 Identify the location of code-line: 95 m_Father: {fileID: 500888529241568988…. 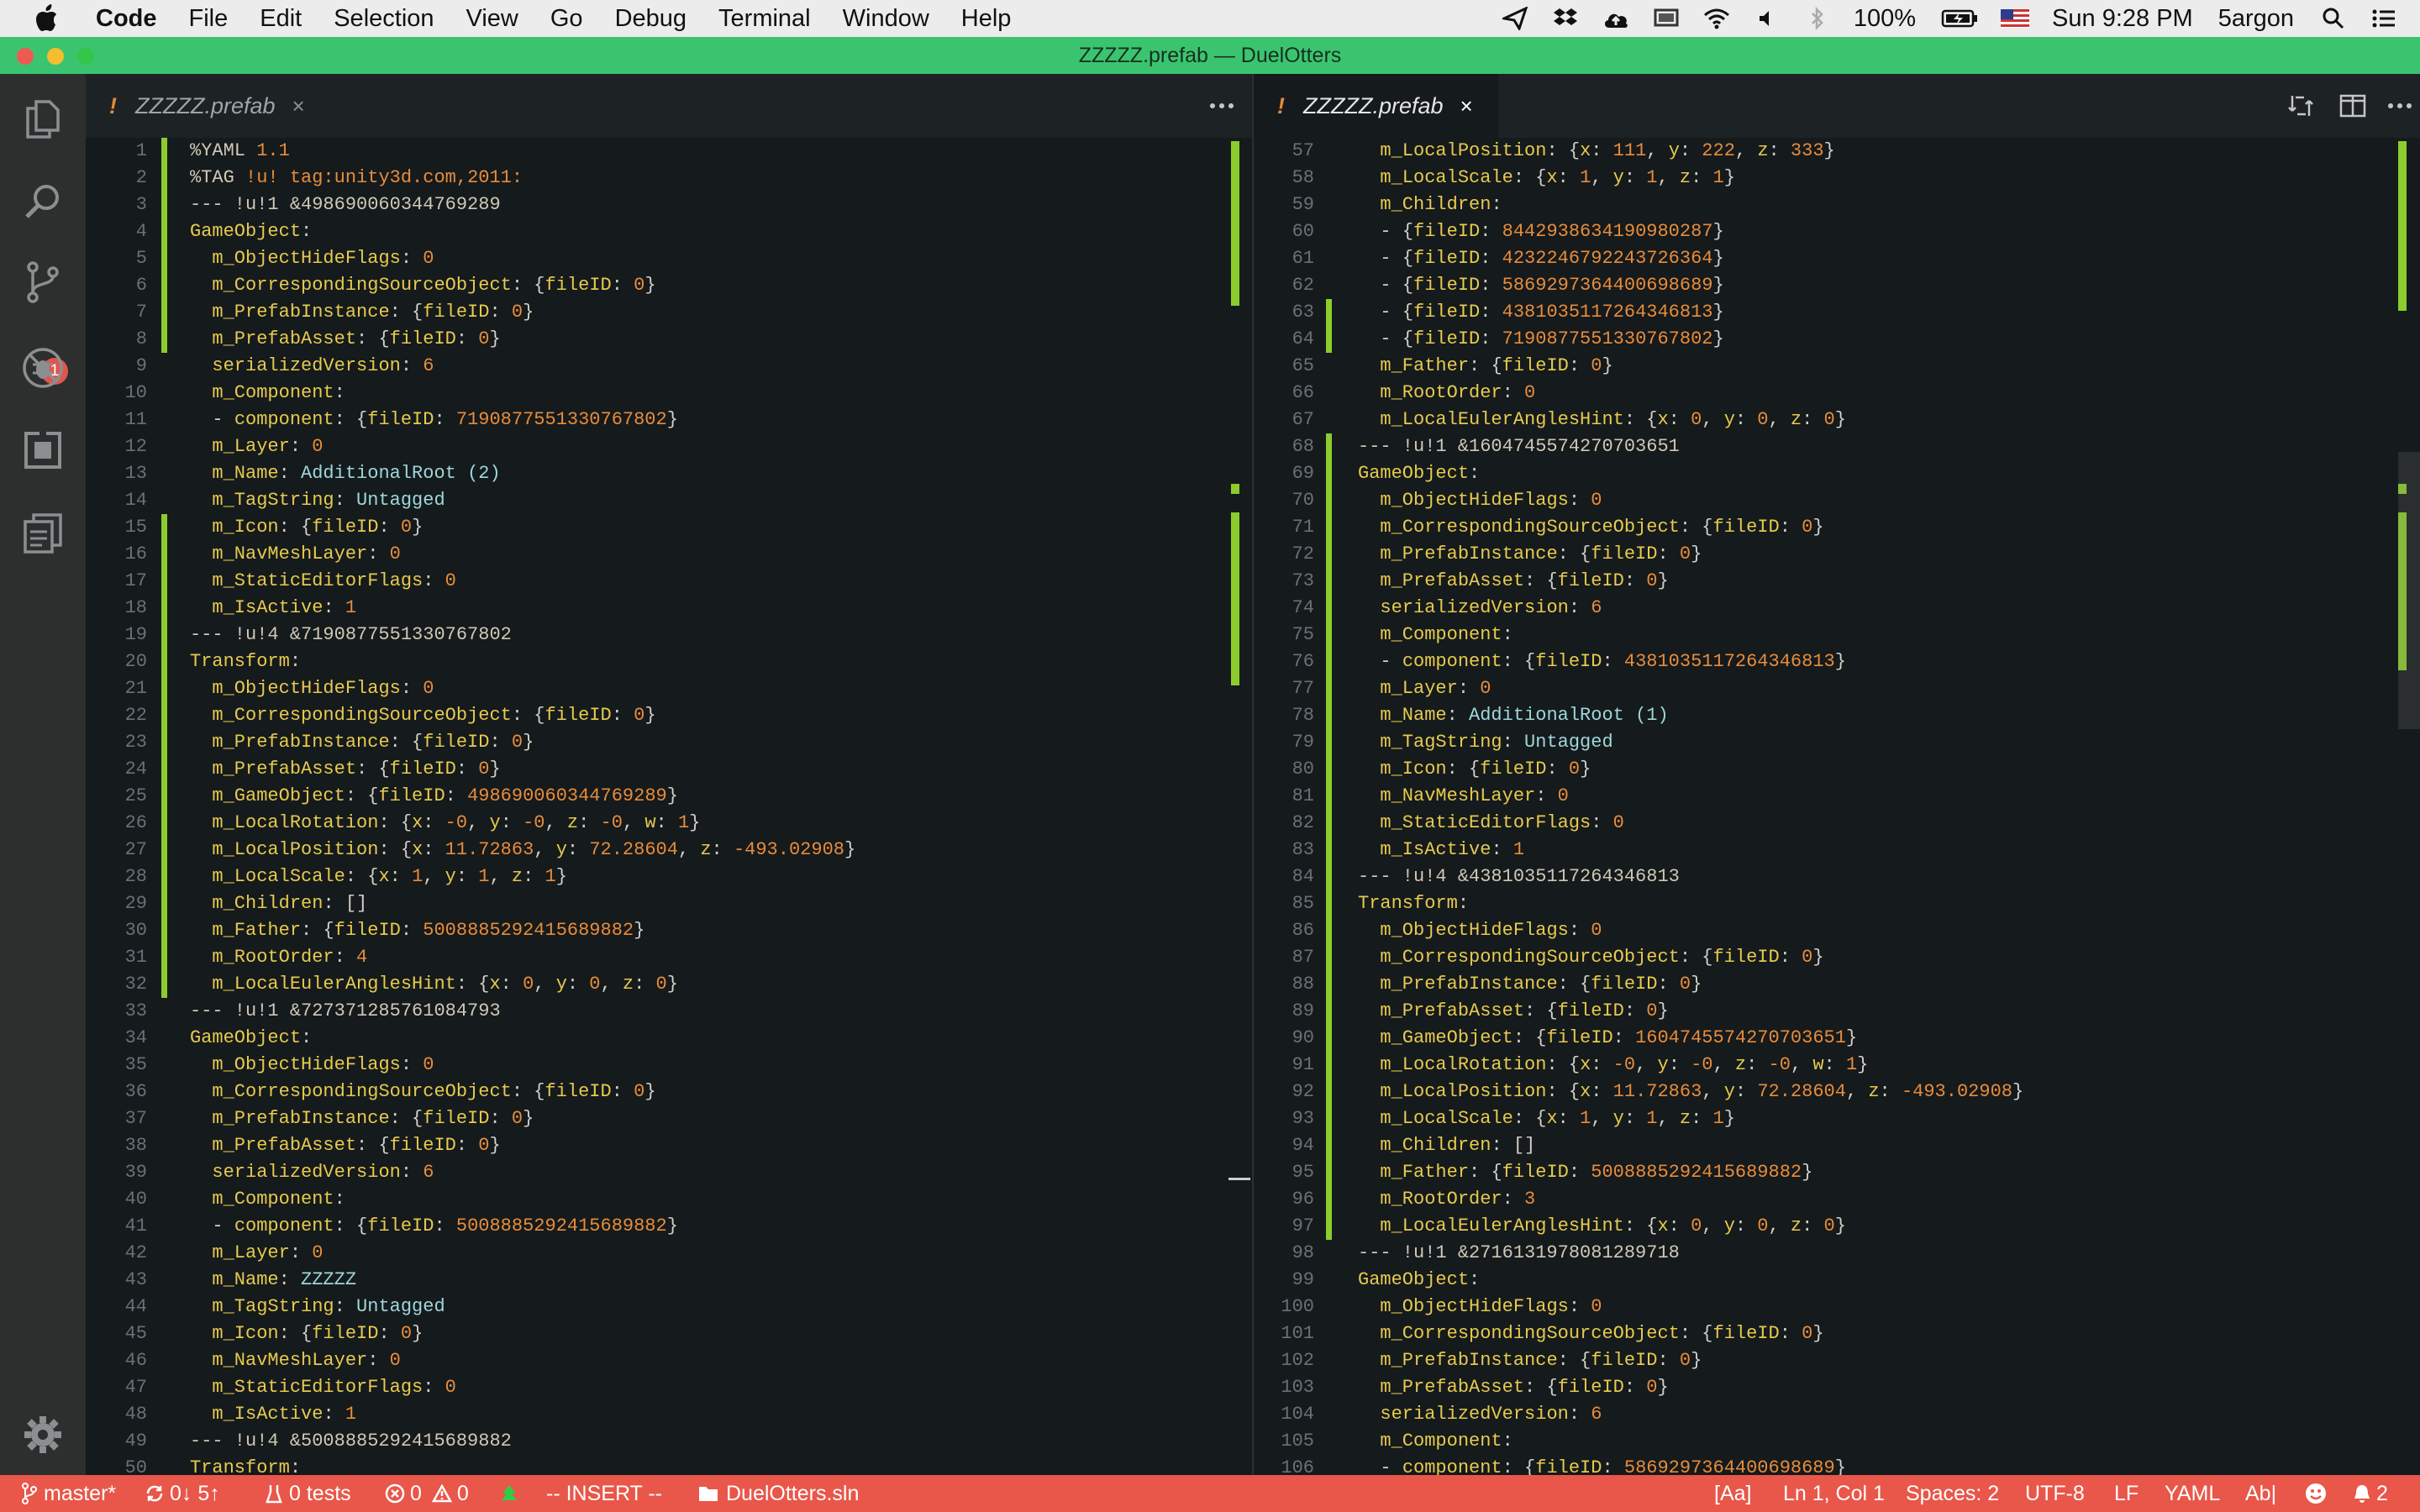
(1837, 1172).